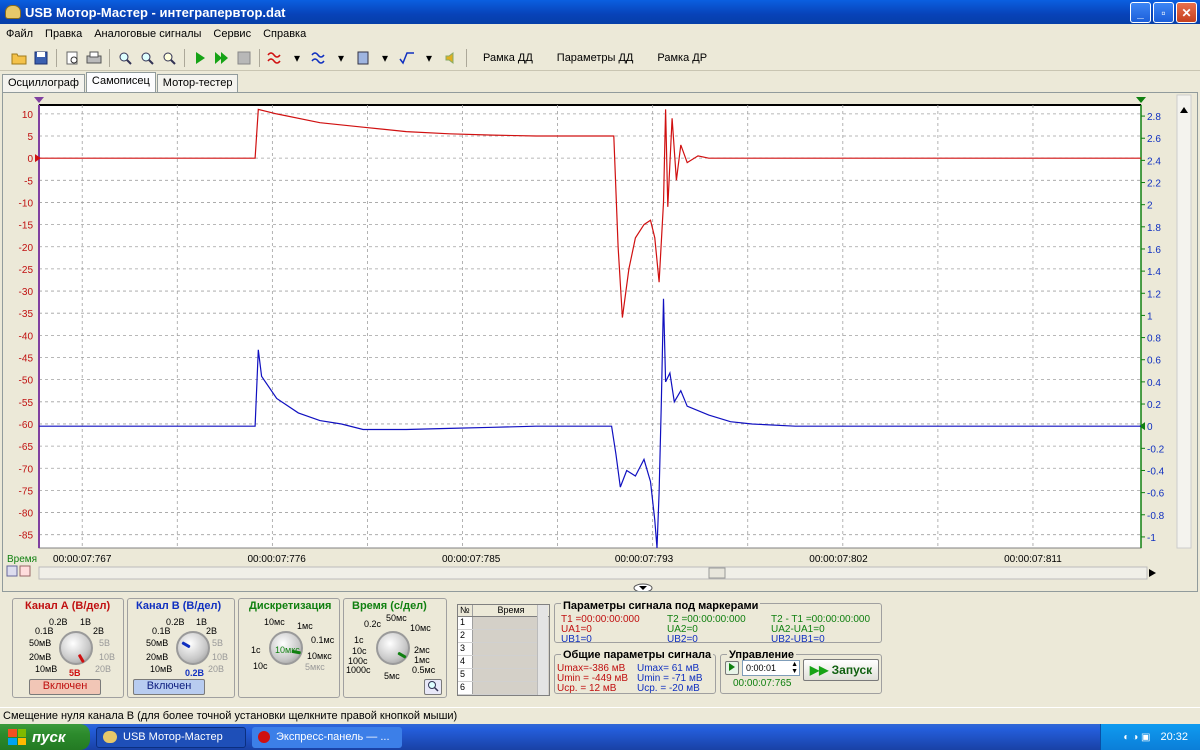 Image resolution: width=1200 pixels, height=750 pixels. What do you see at coordinates (392, 676) in the screenshot?
I see `scale-label: 5мс` at bounding box center [392, 676].